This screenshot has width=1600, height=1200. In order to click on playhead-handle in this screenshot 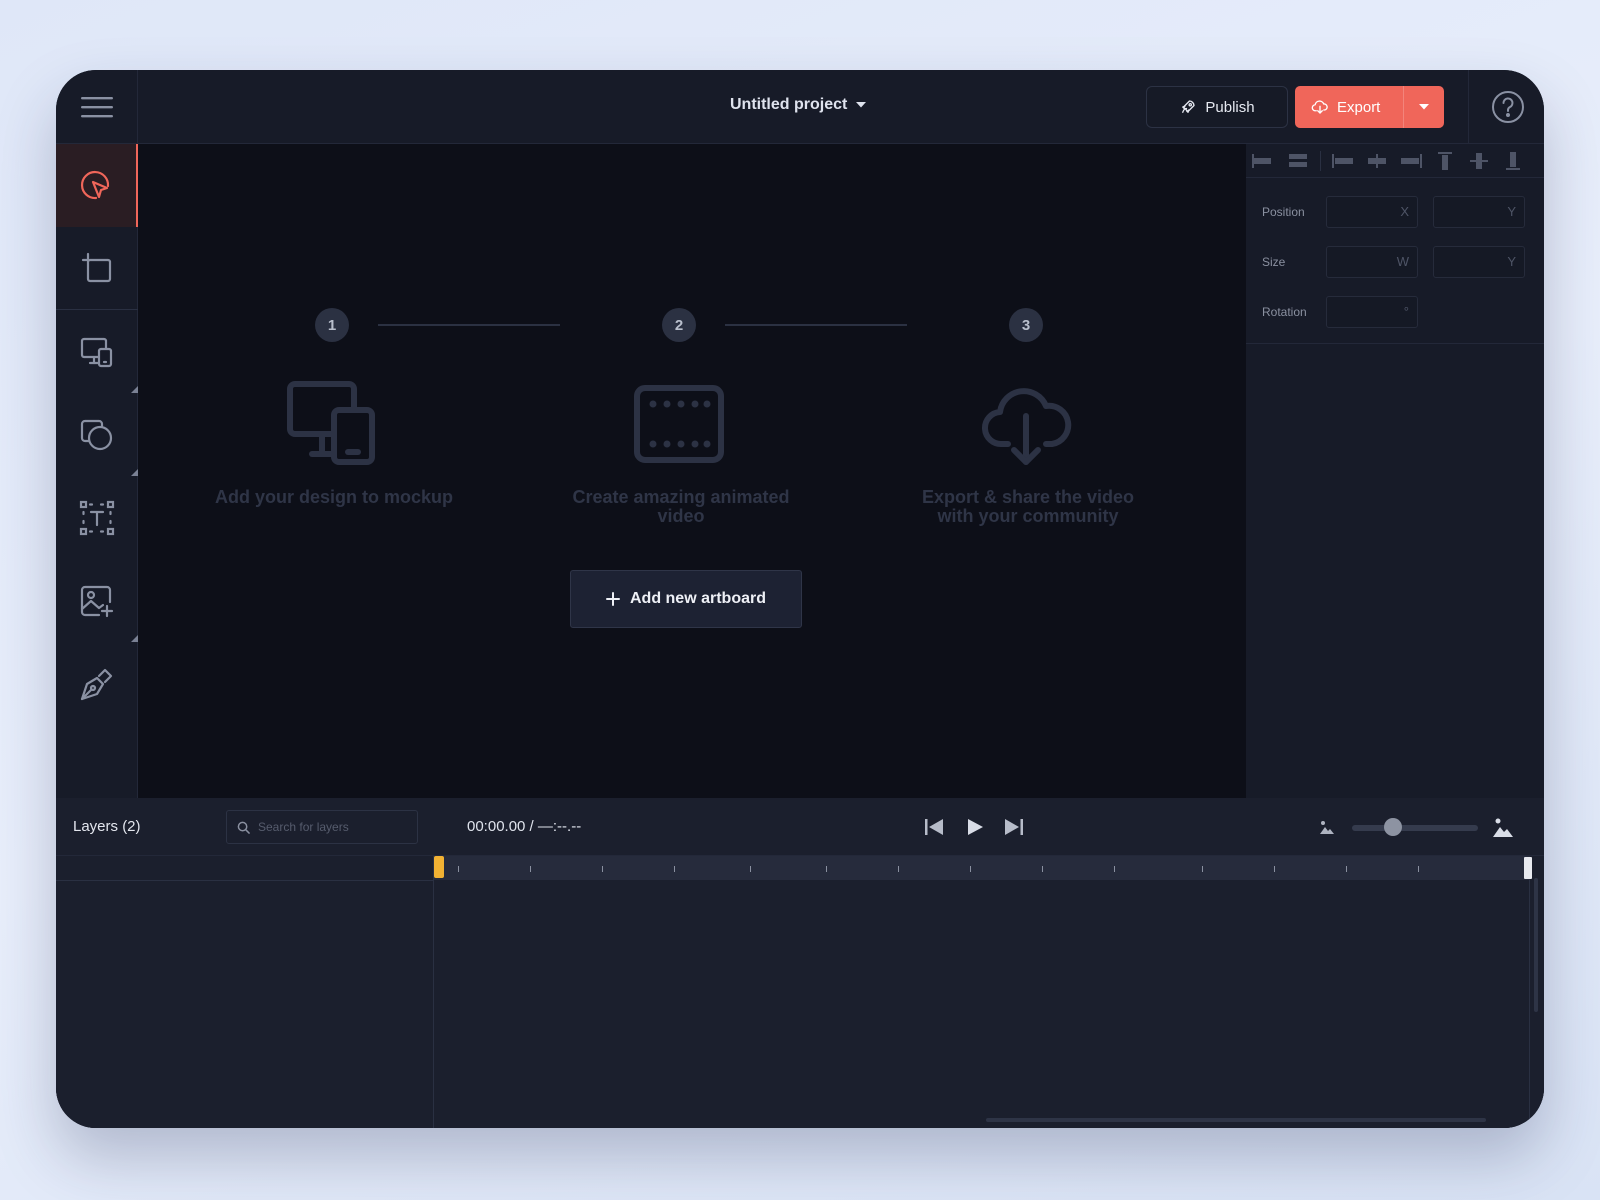, I will do `click(439, 867)`.